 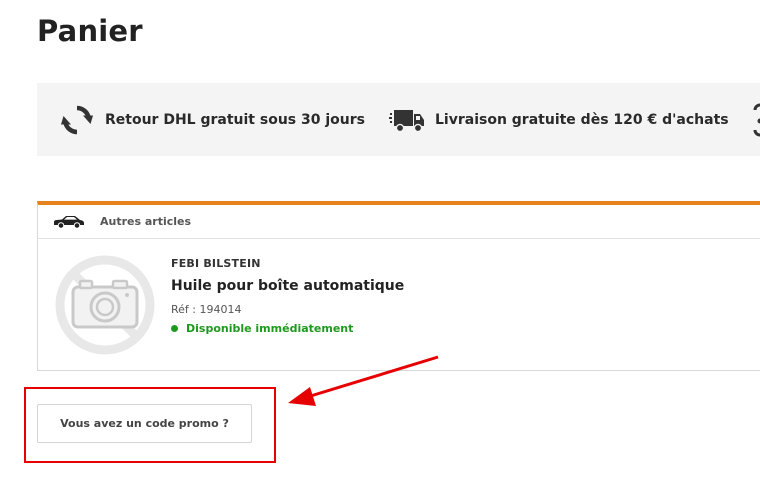 What do you see at coordinates (235, 119) in the screenshot?
I see `benefit-text: Retour DHL gratuit sous 30 jours` at bounding box center [235, 119].